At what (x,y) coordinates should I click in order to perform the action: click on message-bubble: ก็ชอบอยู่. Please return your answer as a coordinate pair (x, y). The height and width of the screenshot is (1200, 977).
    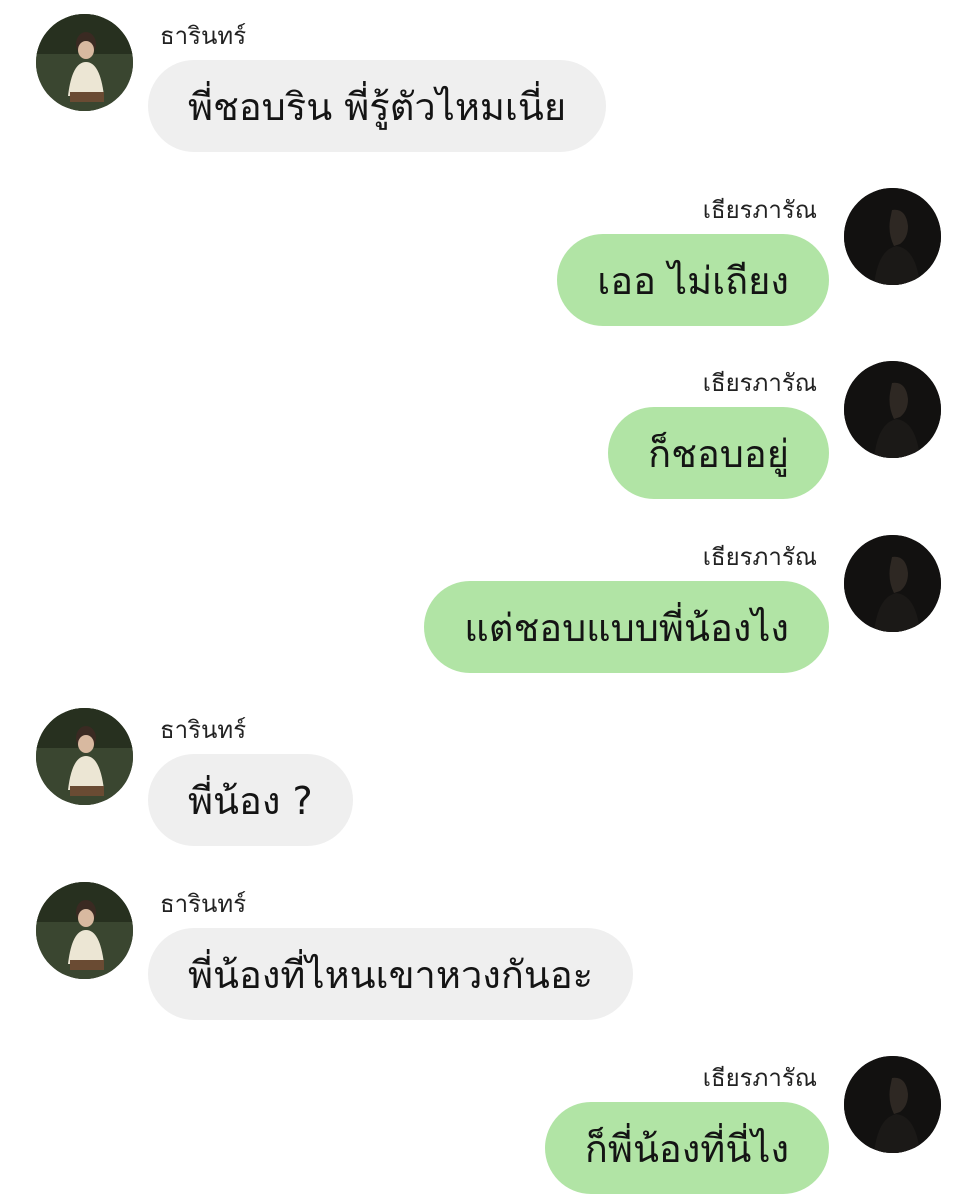
    Looking at the image, I should click on (718, 453).